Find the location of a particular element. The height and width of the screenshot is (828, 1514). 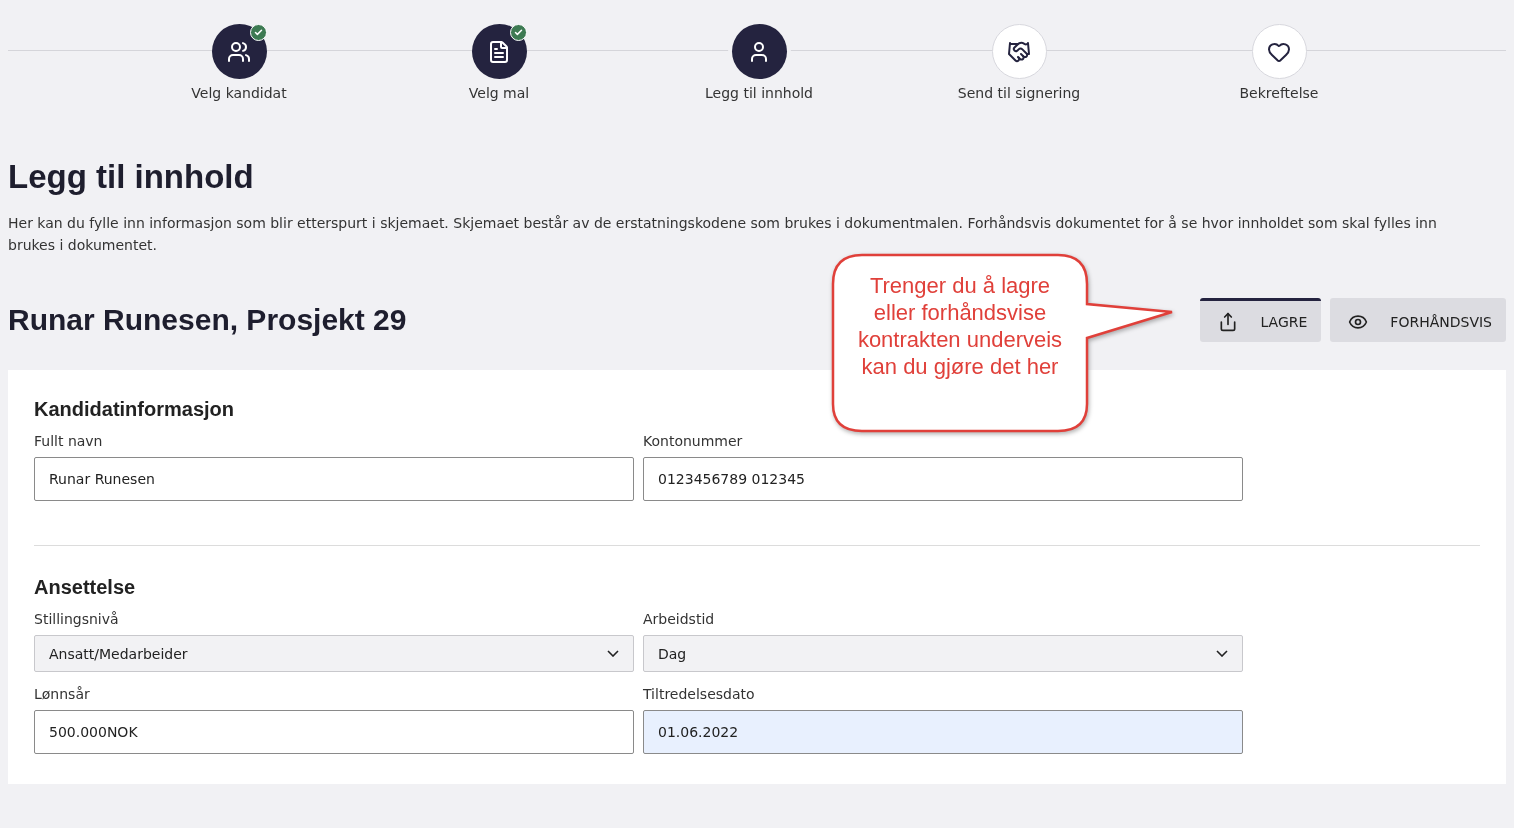

form-section-title: Kandidatinformasjon is located at coordinates (134, 409).